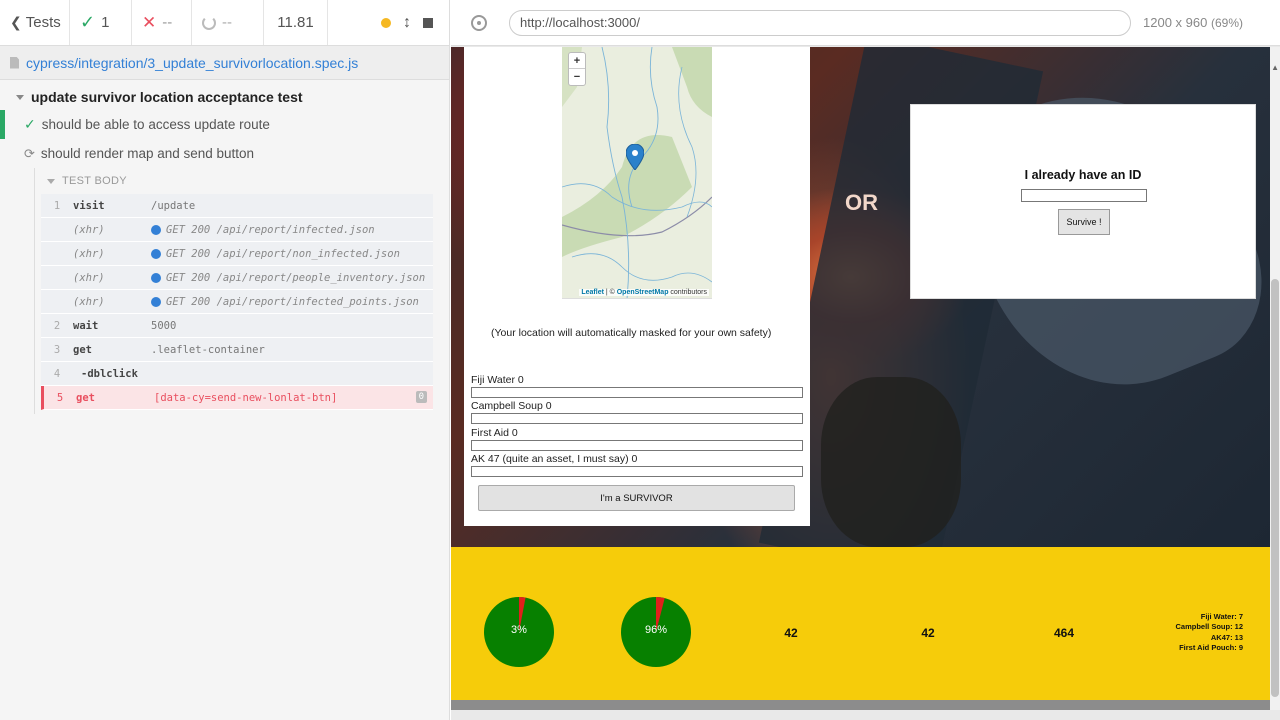  Describe the element at coordinates (94, 181) in the screenshot. I see `test-body-label: TEST BODY` at that location.